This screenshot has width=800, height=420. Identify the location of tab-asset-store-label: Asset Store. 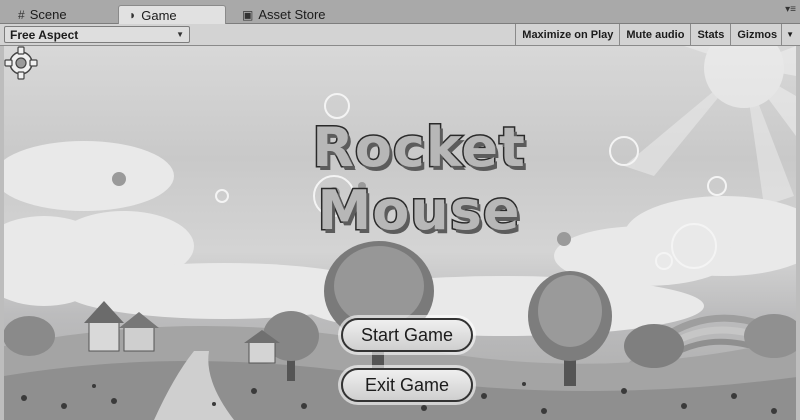
(292, 14).